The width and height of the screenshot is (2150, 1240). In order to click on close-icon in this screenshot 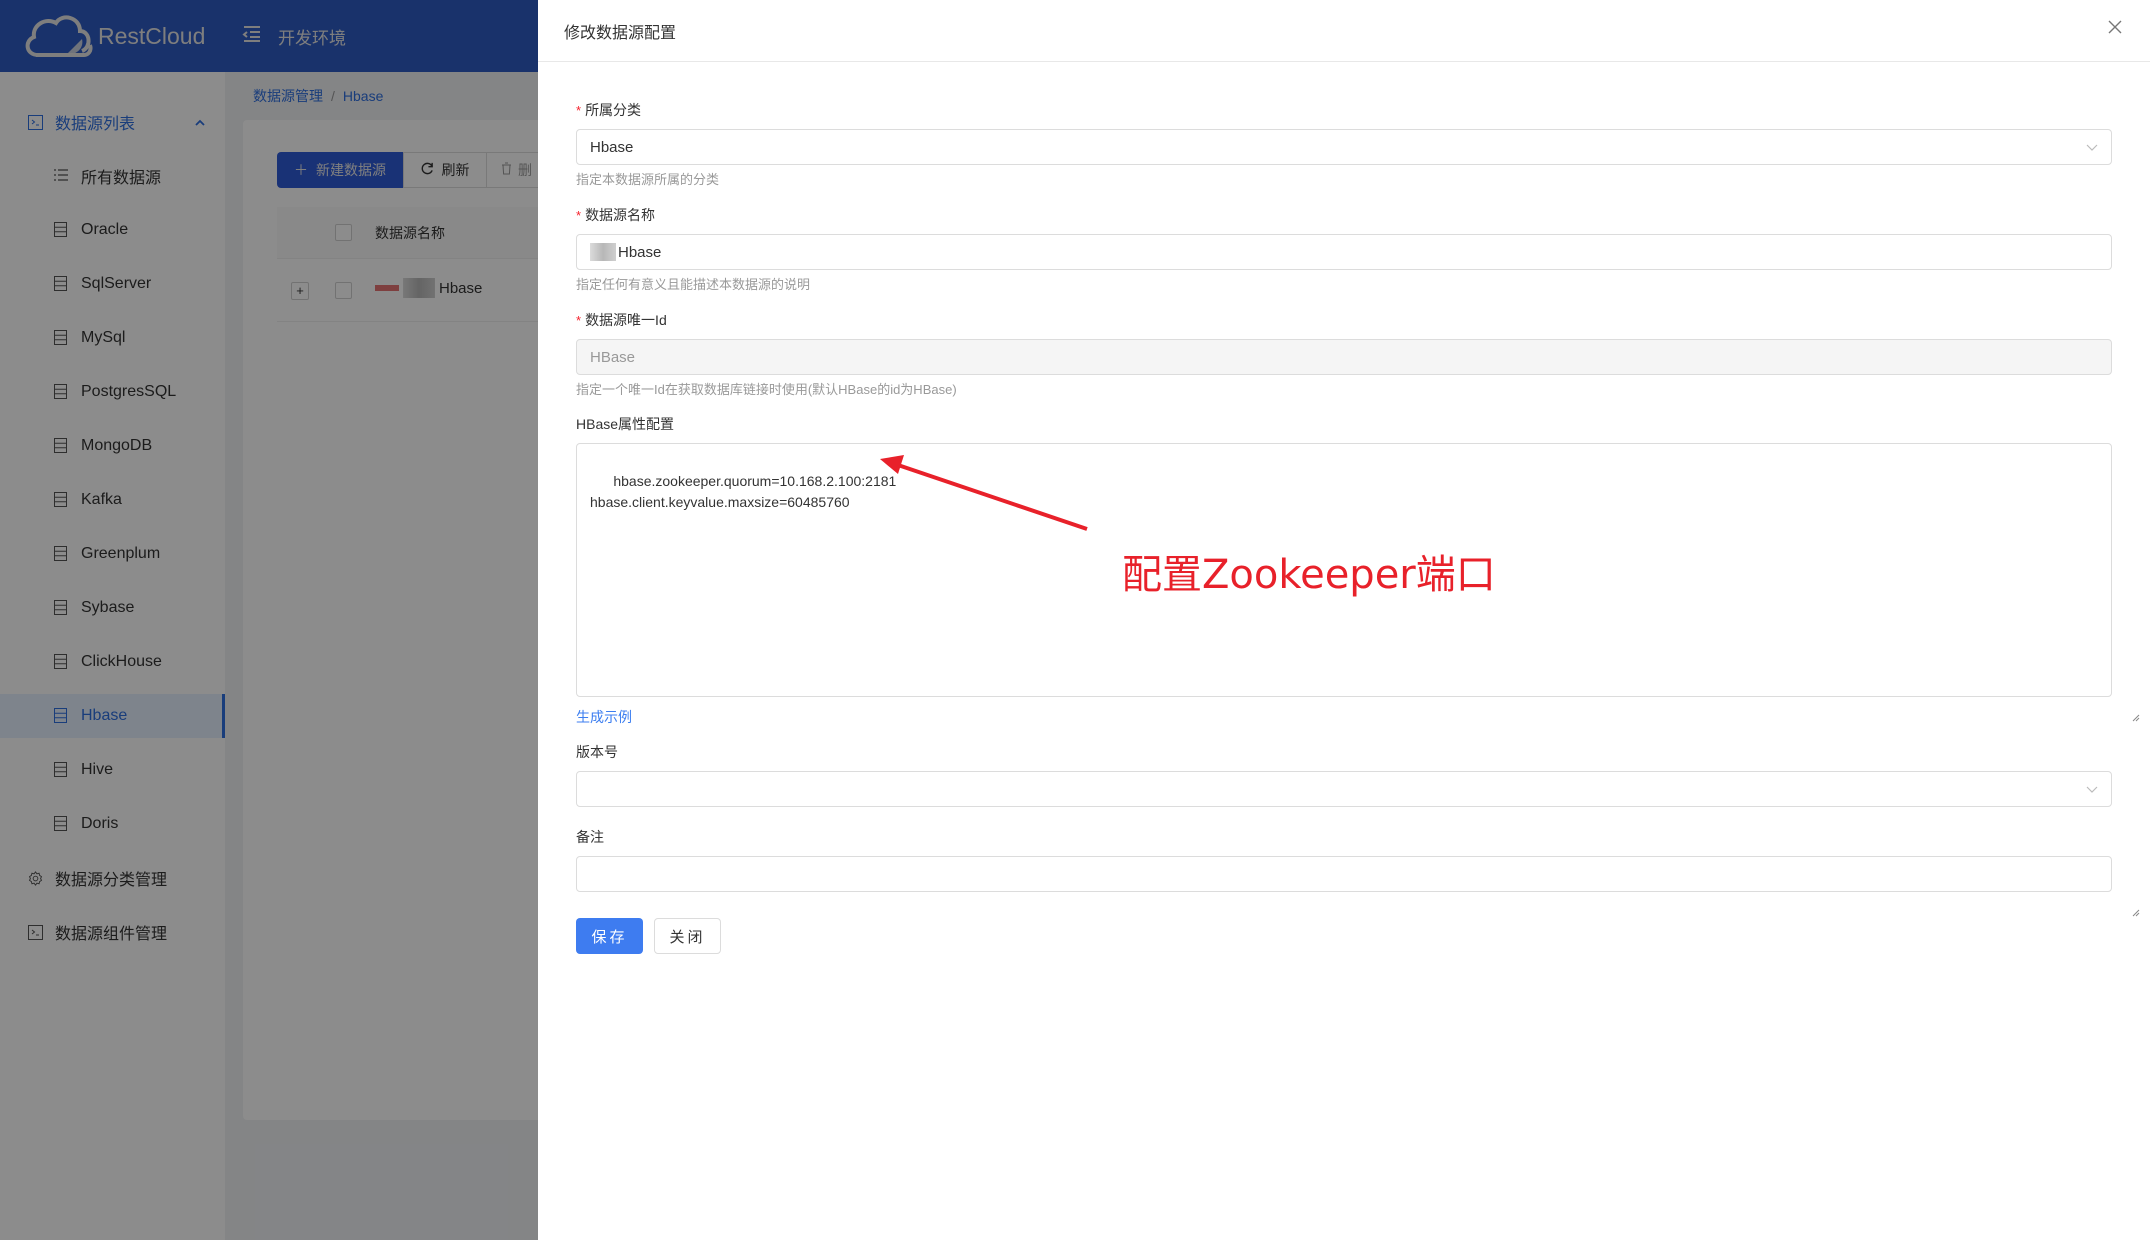, I will do `click(2118, 30)`.